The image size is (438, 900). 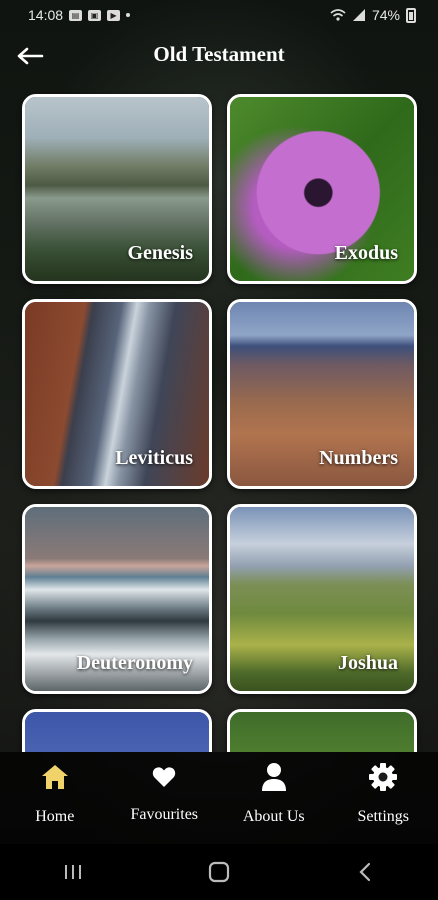 I want to click on page-title: Old Testament, so click(x=219, y=54).